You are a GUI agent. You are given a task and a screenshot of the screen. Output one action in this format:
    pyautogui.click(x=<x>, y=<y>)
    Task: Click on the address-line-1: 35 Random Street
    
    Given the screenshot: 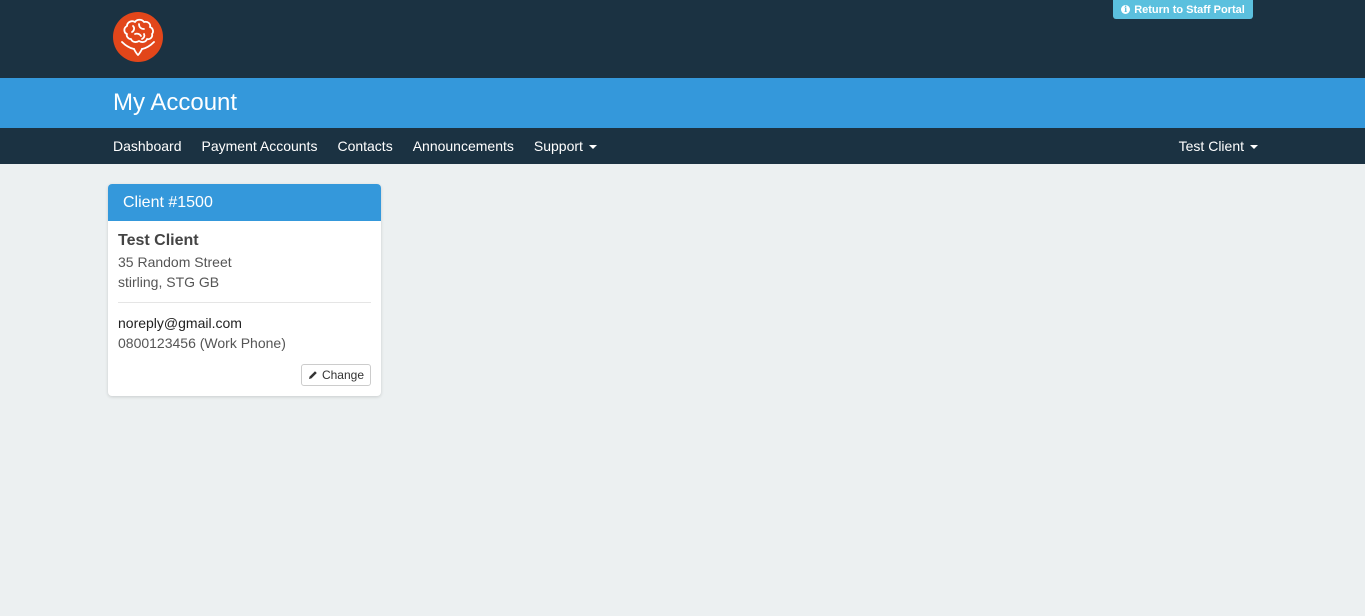 What is the action you would take?
    pyautogui.click(x=175, y=262)
    